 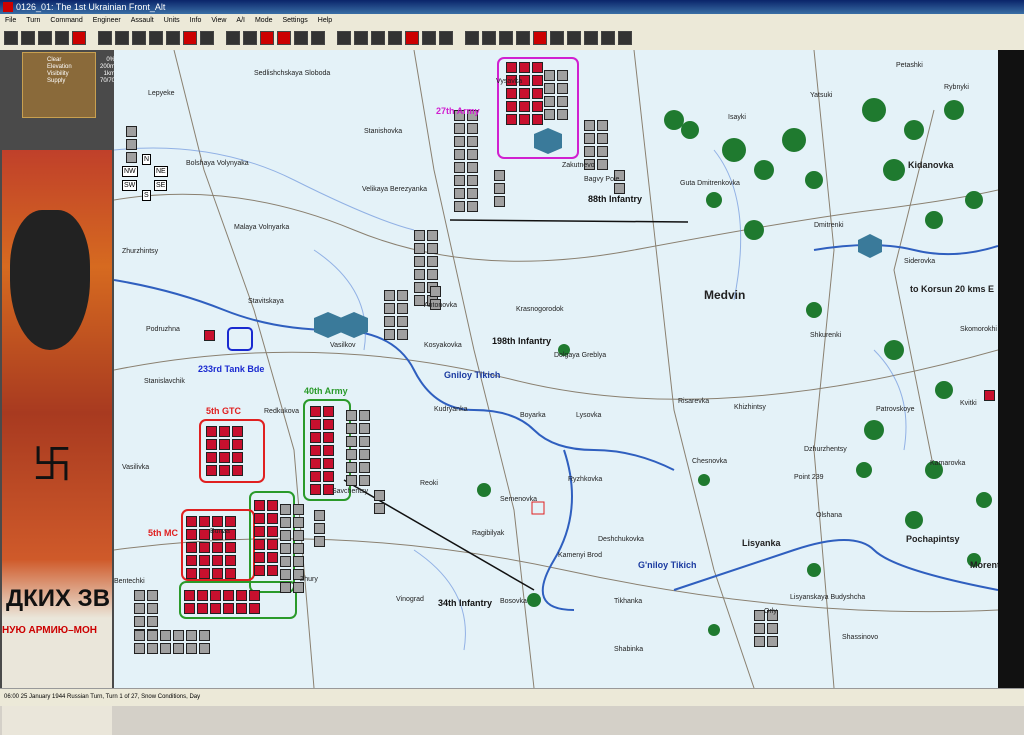 I want to click on compass-ne-button: NE, so click(x=161, y=171).